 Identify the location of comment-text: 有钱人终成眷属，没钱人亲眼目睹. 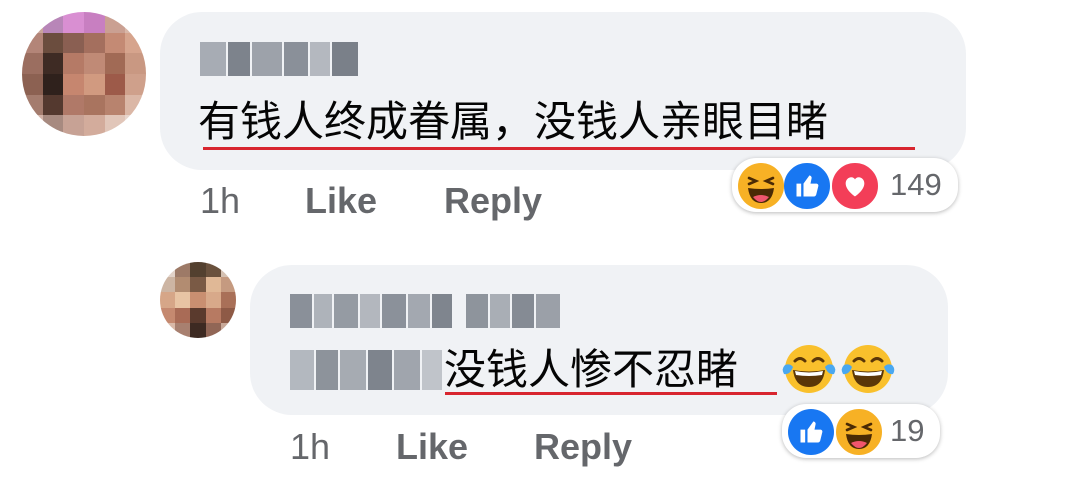
(513, 121).